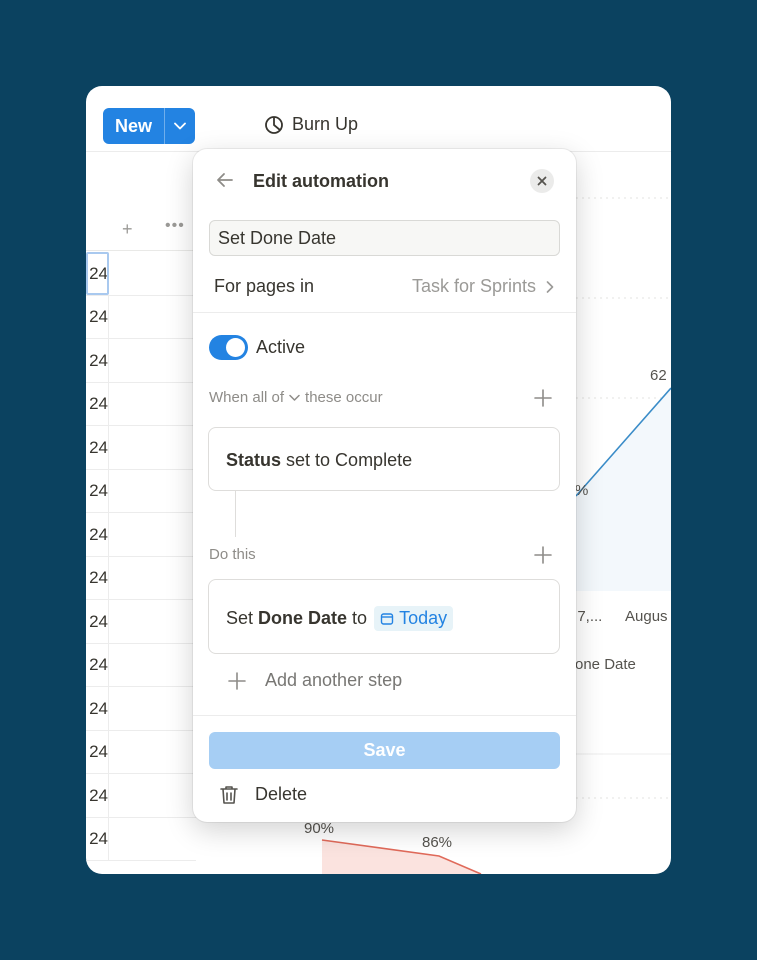 The height and width of the screenshot is (960, 757). Describe the element at coordinates (319, 828) in the screenshot. I see `chart-value-label: 90%` at that location.